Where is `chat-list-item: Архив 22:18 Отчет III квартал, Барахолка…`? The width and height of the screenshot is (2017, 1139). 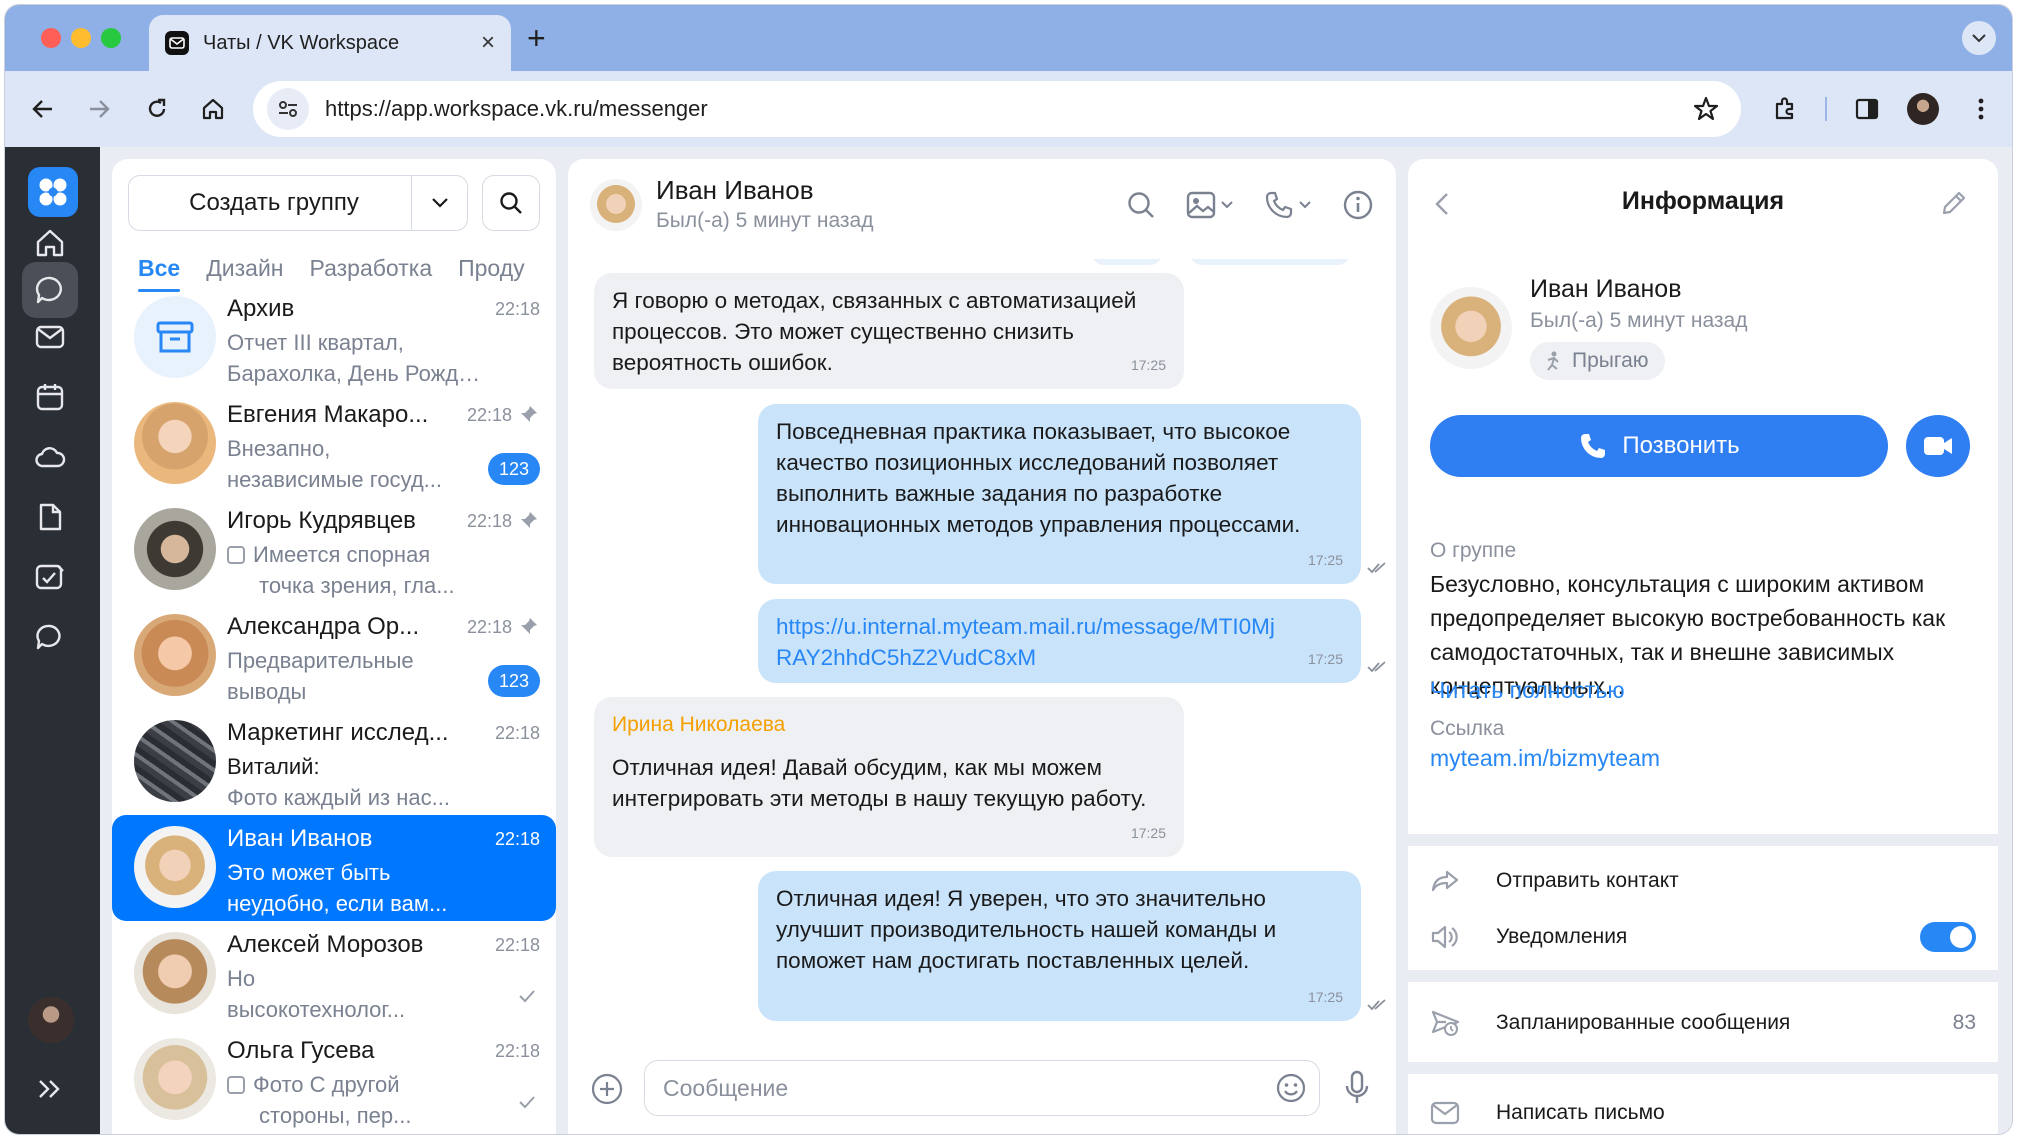
chat-list-item: Архив 22:18 Отчет III квартал, Барахолка… is located at coordinates (334, 338).